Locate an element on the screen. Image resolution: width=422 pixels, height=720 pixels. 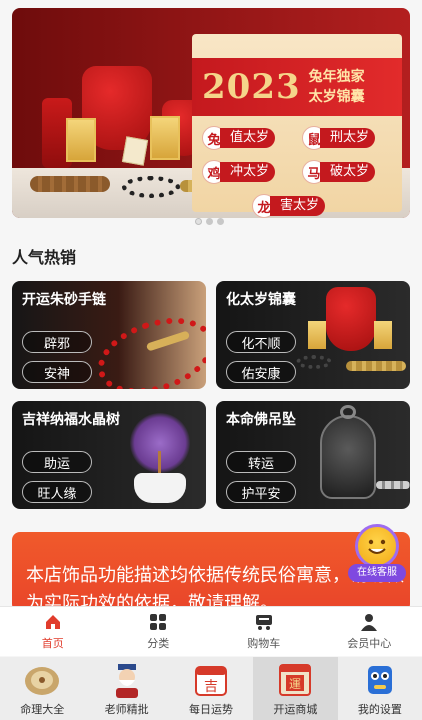
tab-label: 老师精批 is located at coordinates (126, 709).